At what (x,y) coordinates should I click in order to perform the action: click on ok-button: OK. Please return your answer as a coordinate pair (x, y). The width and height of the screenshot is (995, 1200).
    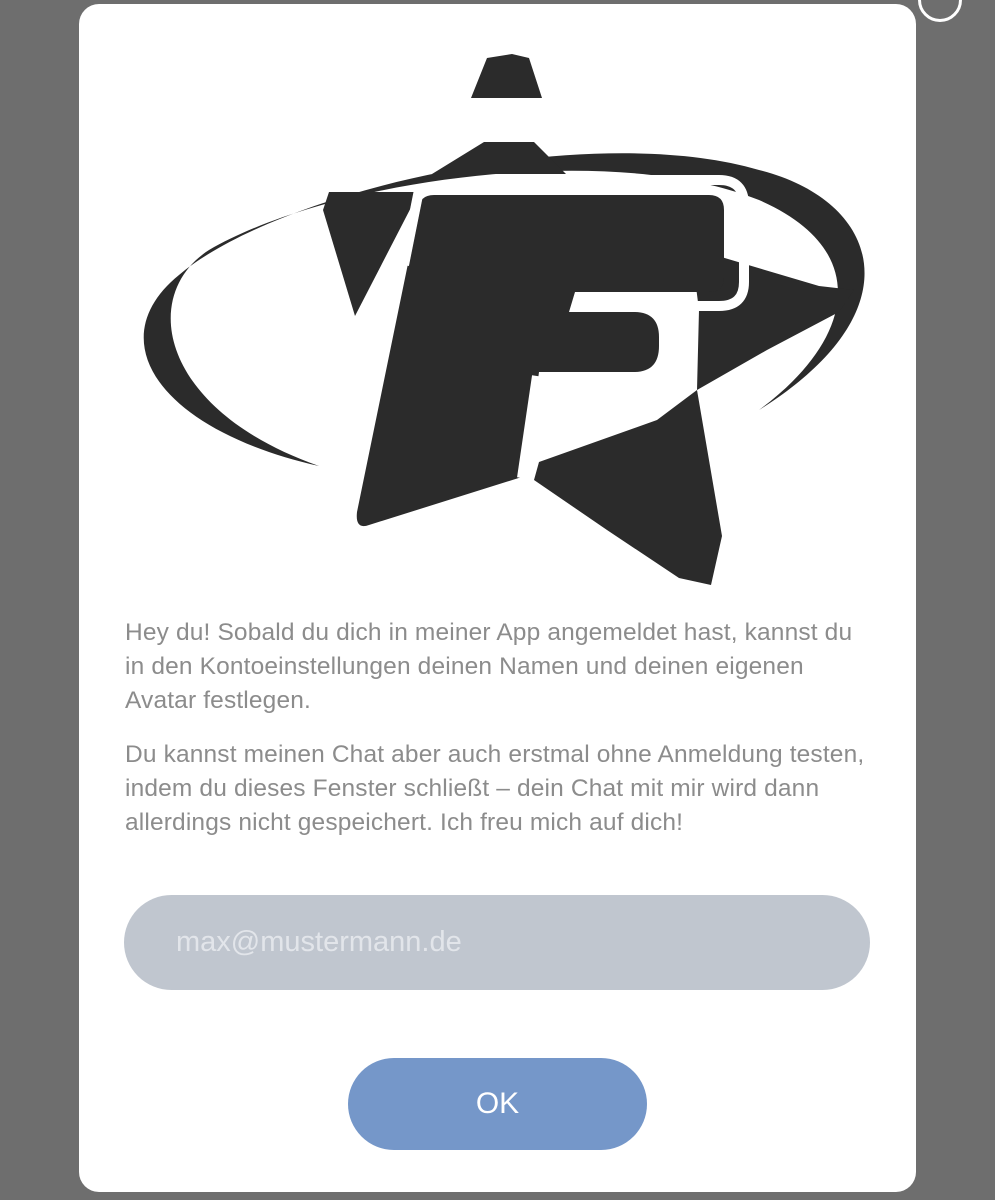
    Looking at the image, I should click on (497, 1104).